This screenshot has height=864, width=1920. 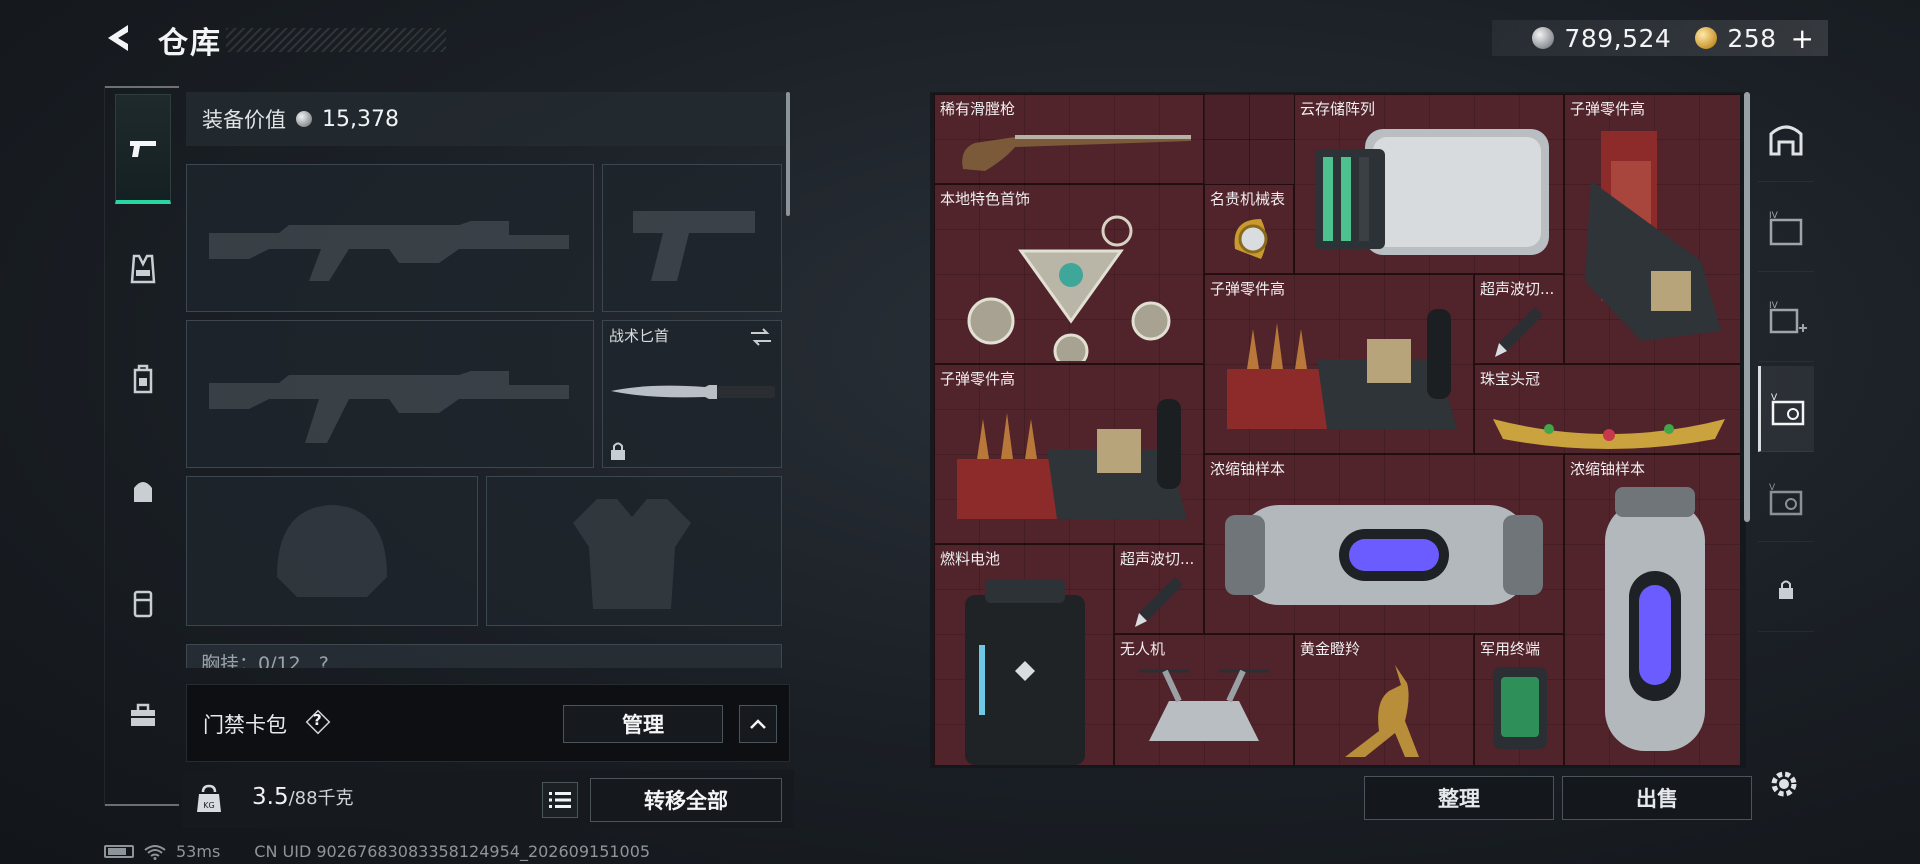 I want to click on storage-tab-5: V, so click(x=1786, y=499).